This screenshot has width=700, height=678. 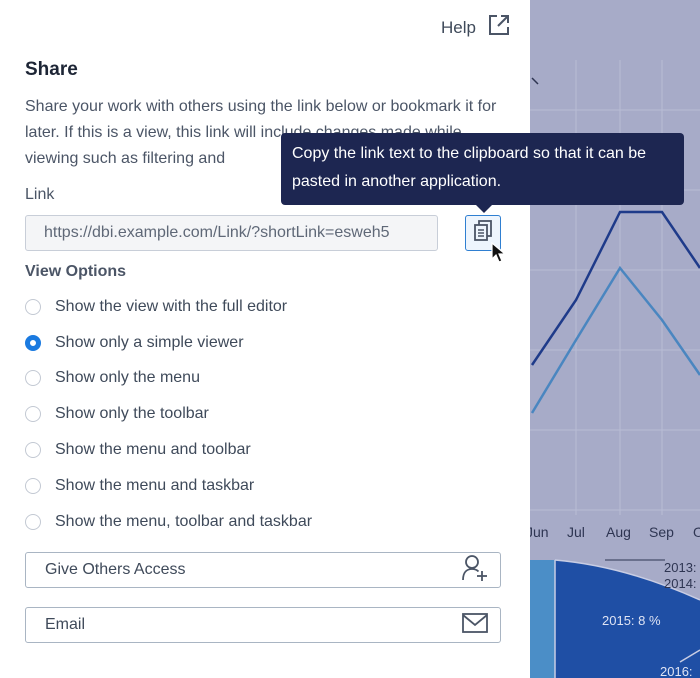 What do you see at coordinates (696, 532) in the screenshot?
I see `month-label: O` at bounding box center [696, 532].